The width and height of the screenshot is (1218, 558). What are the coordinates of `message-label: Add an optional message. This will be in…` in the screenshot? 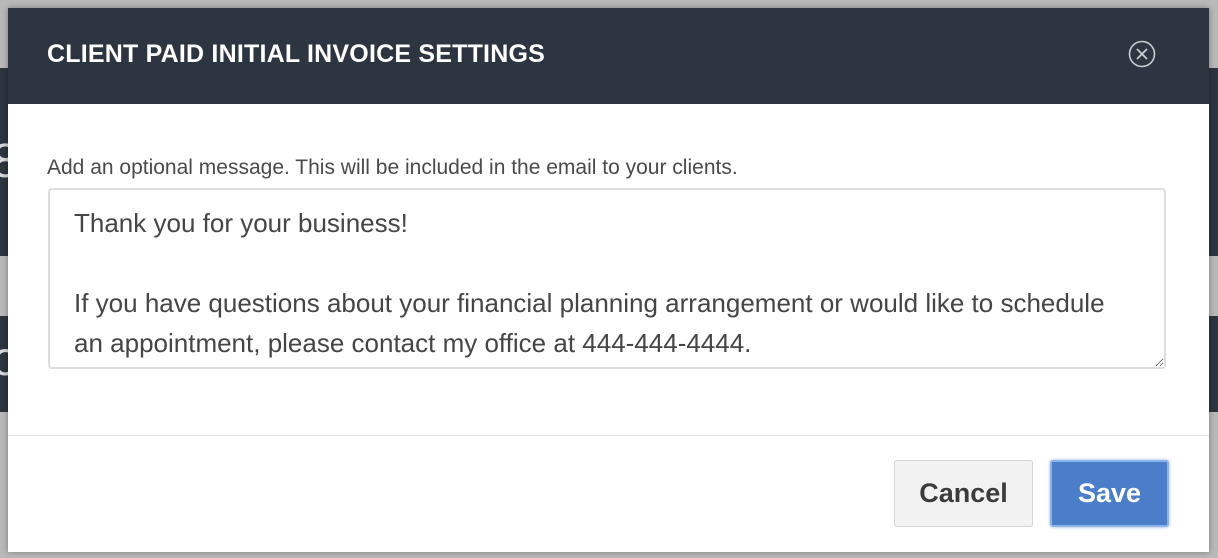 It's located at (392, 167).